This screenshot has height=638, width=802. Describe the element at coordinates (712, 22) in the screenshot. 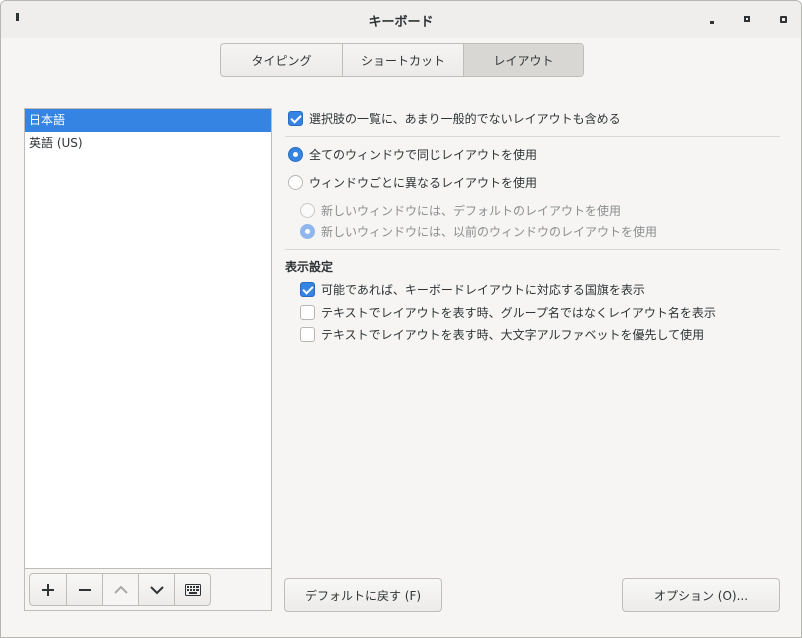

I see `minimize-icon` at that location.